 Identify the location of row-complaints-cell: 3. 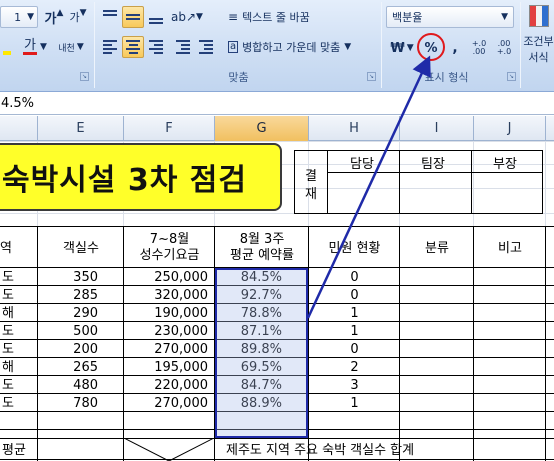
(354, 385).